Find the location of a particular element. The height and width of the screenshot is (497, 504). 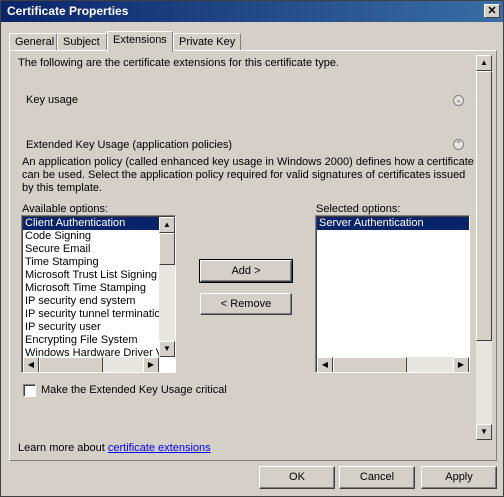

tab-private-key-label: Private Key is located at coordinates (207, 42).